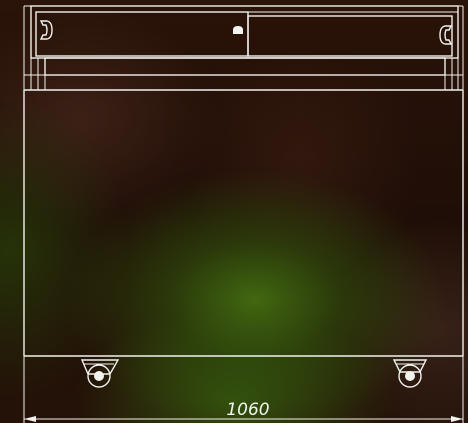 The height and width of the screenshot is (423, 468). What do you see at coordinates (457, 419) in the screenshot?
I see `dimension-arrow-right-icon` at bounding box center [457, 419].